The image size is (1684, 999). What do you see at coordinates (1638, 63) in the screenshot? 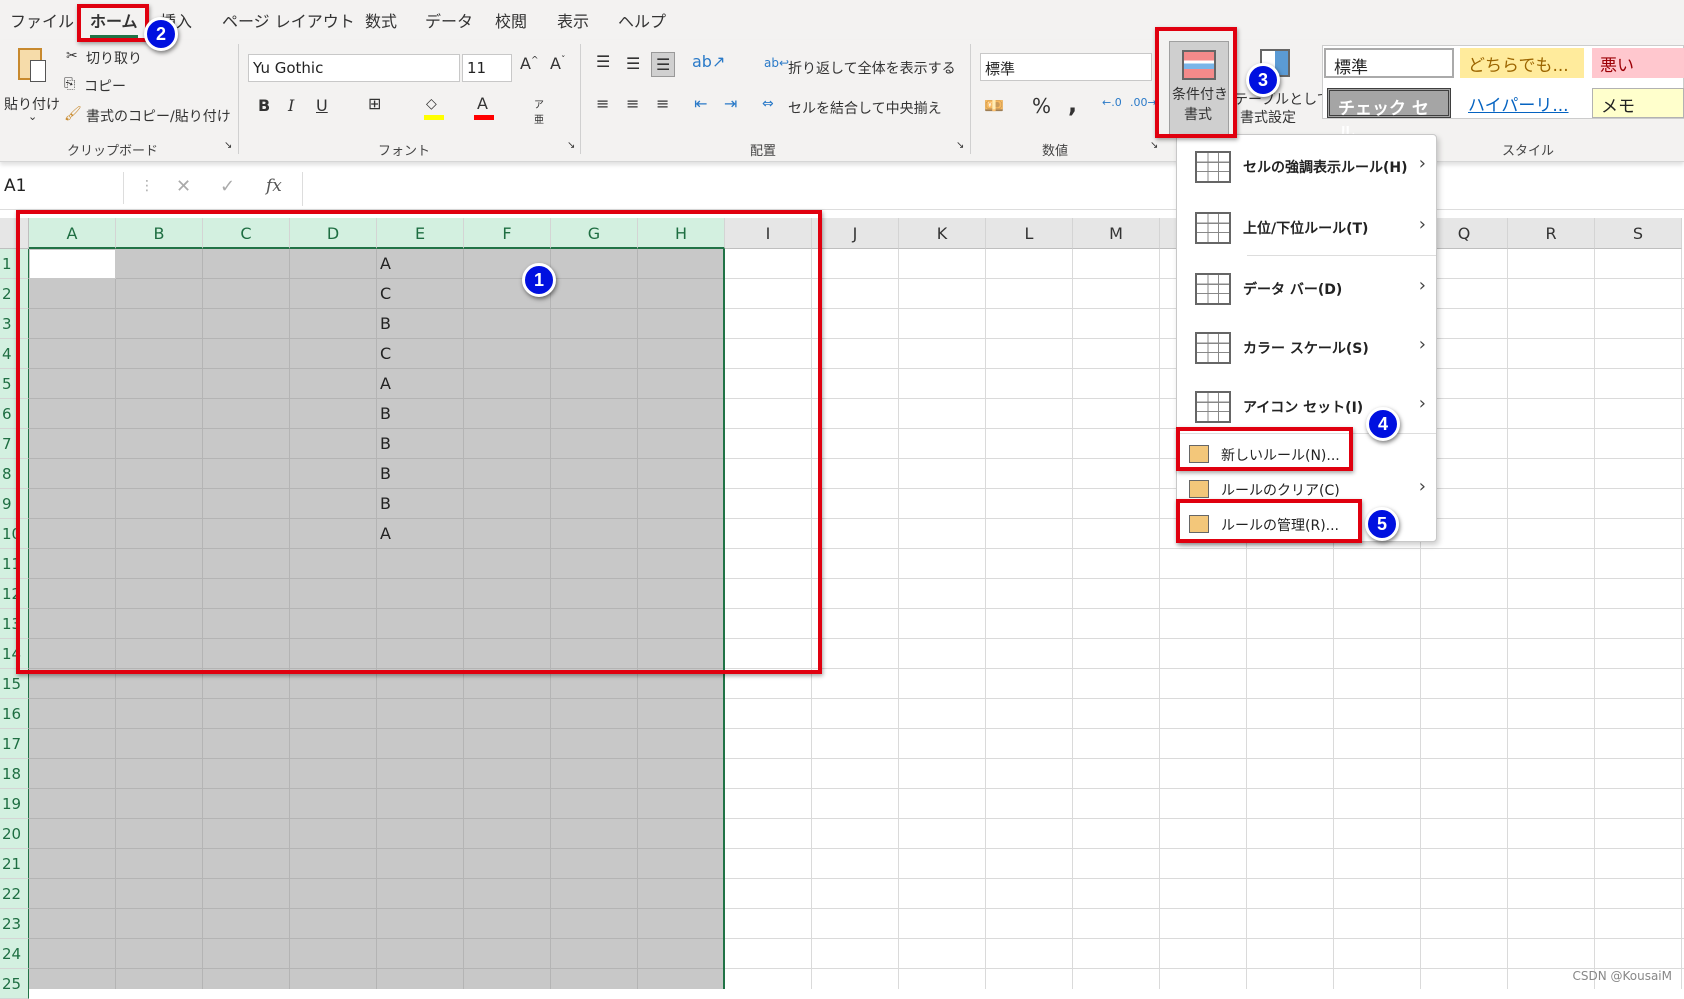
I see `style-bad: 悪い` at bounding box center [1638, 63].